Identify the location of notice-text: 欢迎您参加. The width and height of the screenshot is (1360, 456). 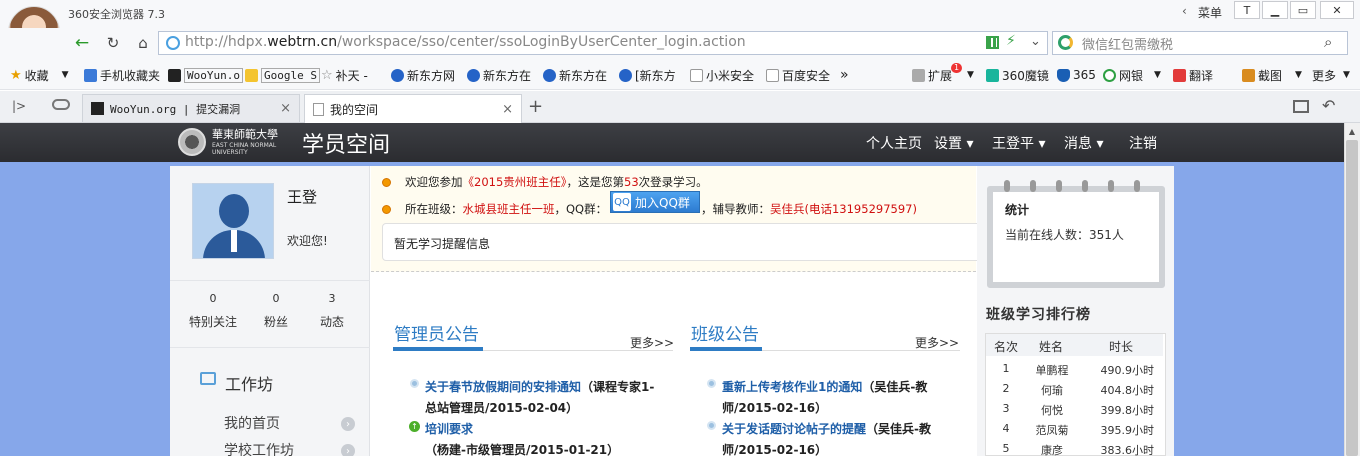
(434, 182).